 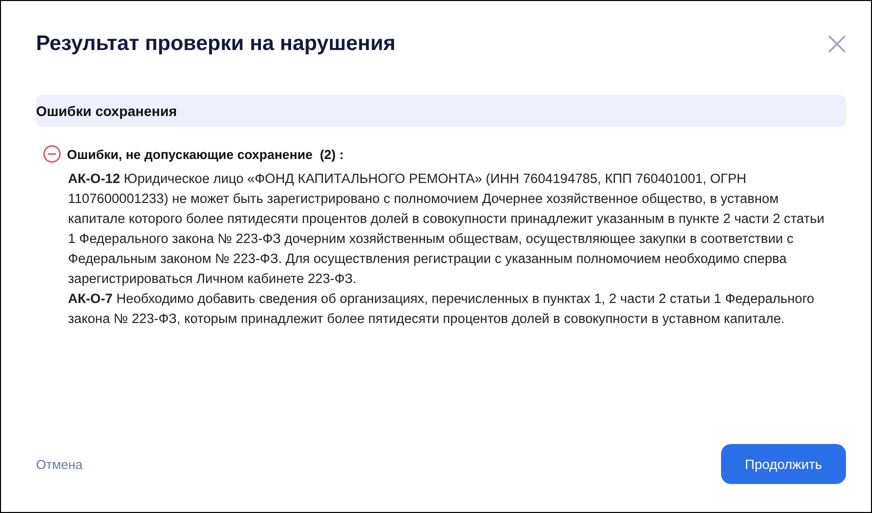 I want to click on close-icon, so click(x=837, y=44).